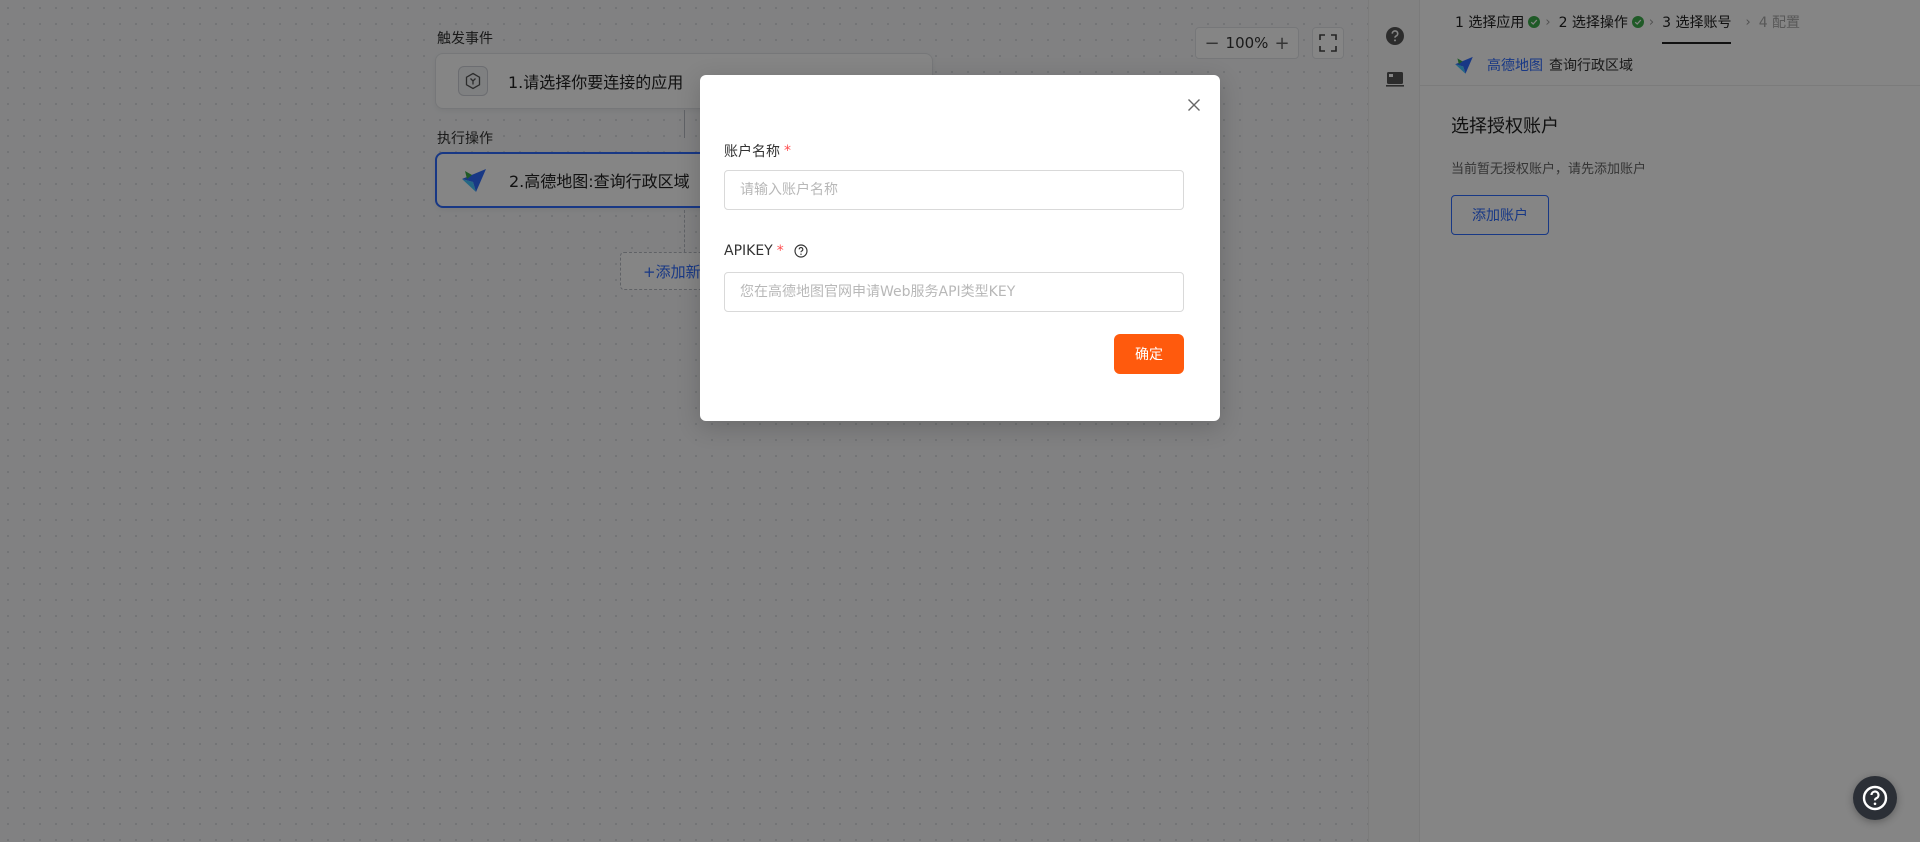  I want to click on account-name-label: 账户名称 *, so click(757, 151).